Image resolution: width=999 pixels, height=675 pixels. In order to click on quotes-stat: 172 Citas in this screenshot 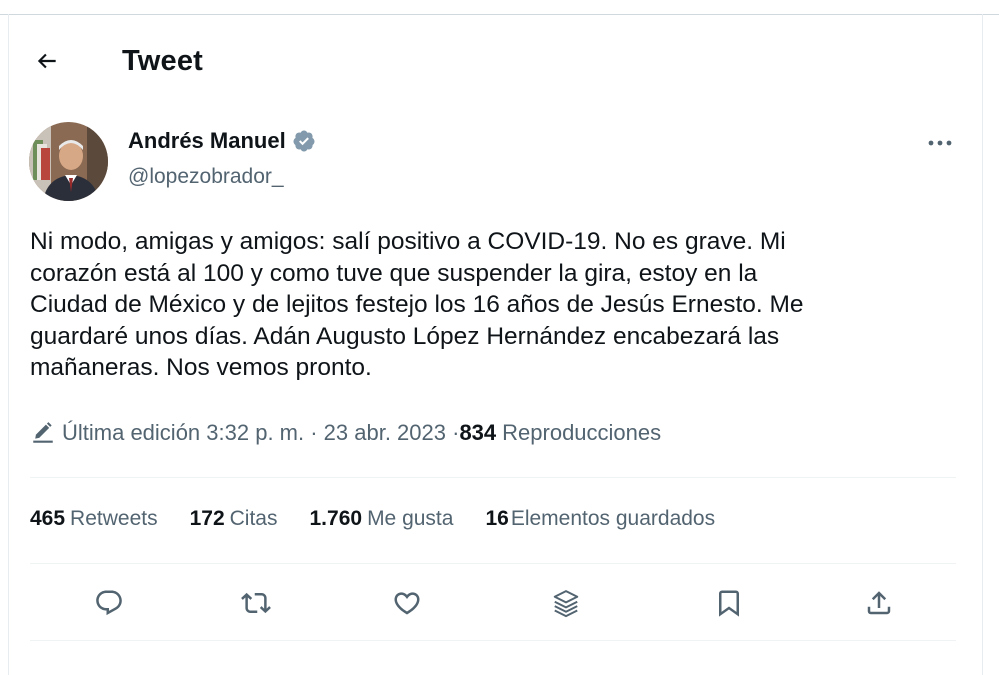, I will do `click(234, 519)`.